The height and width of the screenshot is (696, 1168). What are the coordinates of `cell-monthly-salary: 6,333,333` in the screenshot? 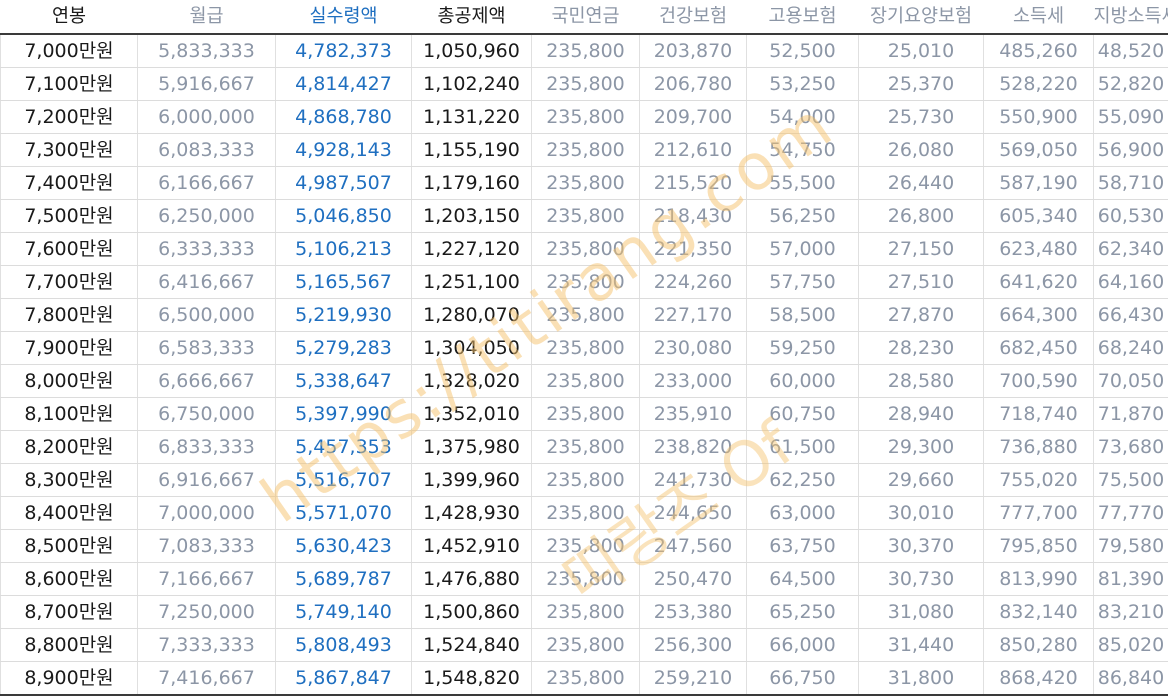 It's located at (207, 249).